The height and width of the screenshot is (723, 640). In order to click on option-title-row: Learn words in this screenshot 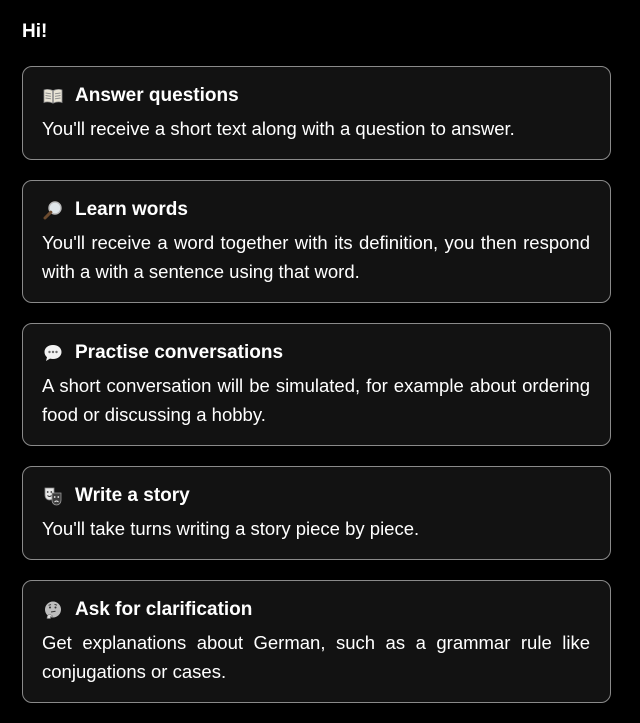, I will do `click(316, 210)`.